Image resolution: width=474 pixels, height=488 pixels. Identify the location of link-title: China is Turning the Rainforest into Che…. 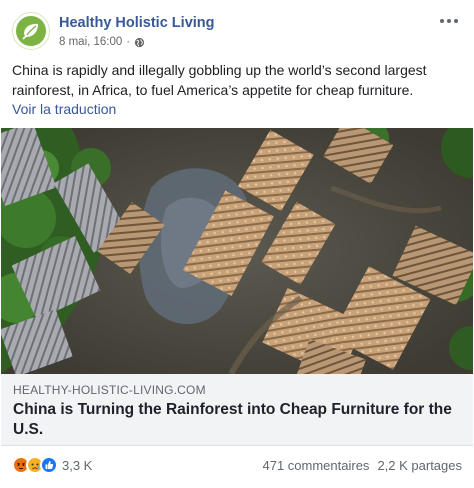
(238, 420).